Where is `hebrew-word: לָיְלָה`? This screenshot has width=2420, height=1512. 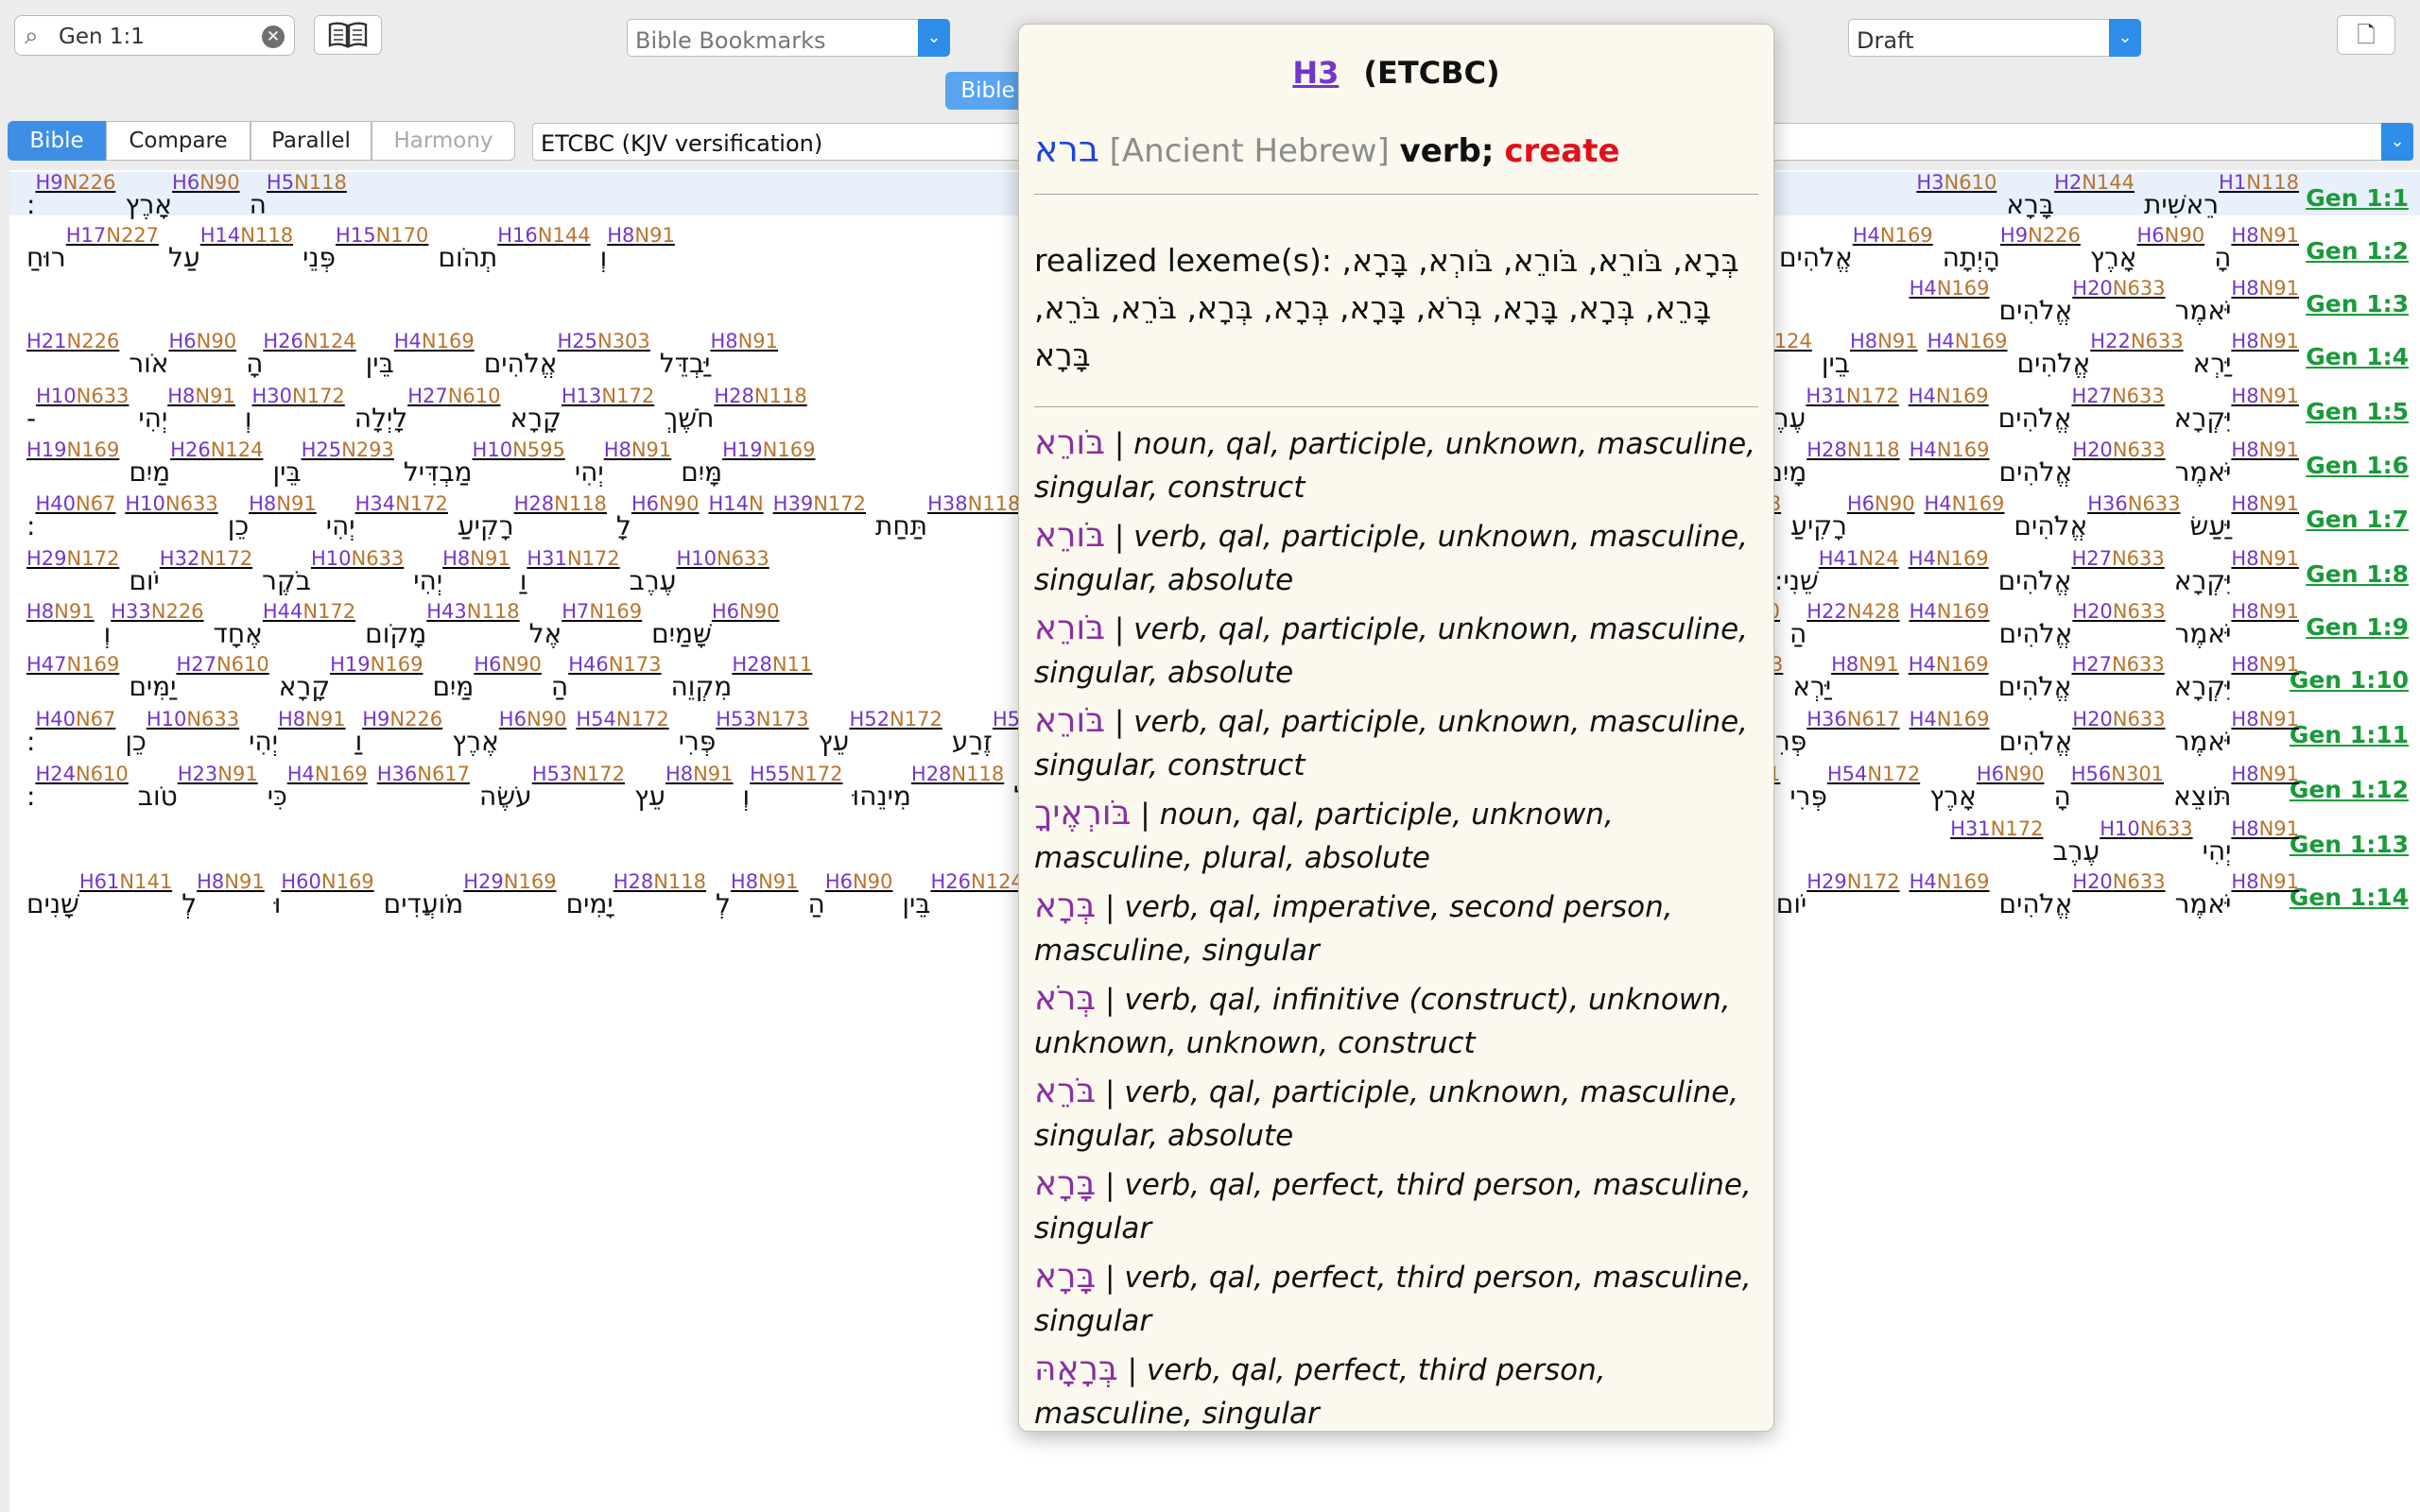 hebrew-word: לָיְלָה is located at coordinates (380, 418).